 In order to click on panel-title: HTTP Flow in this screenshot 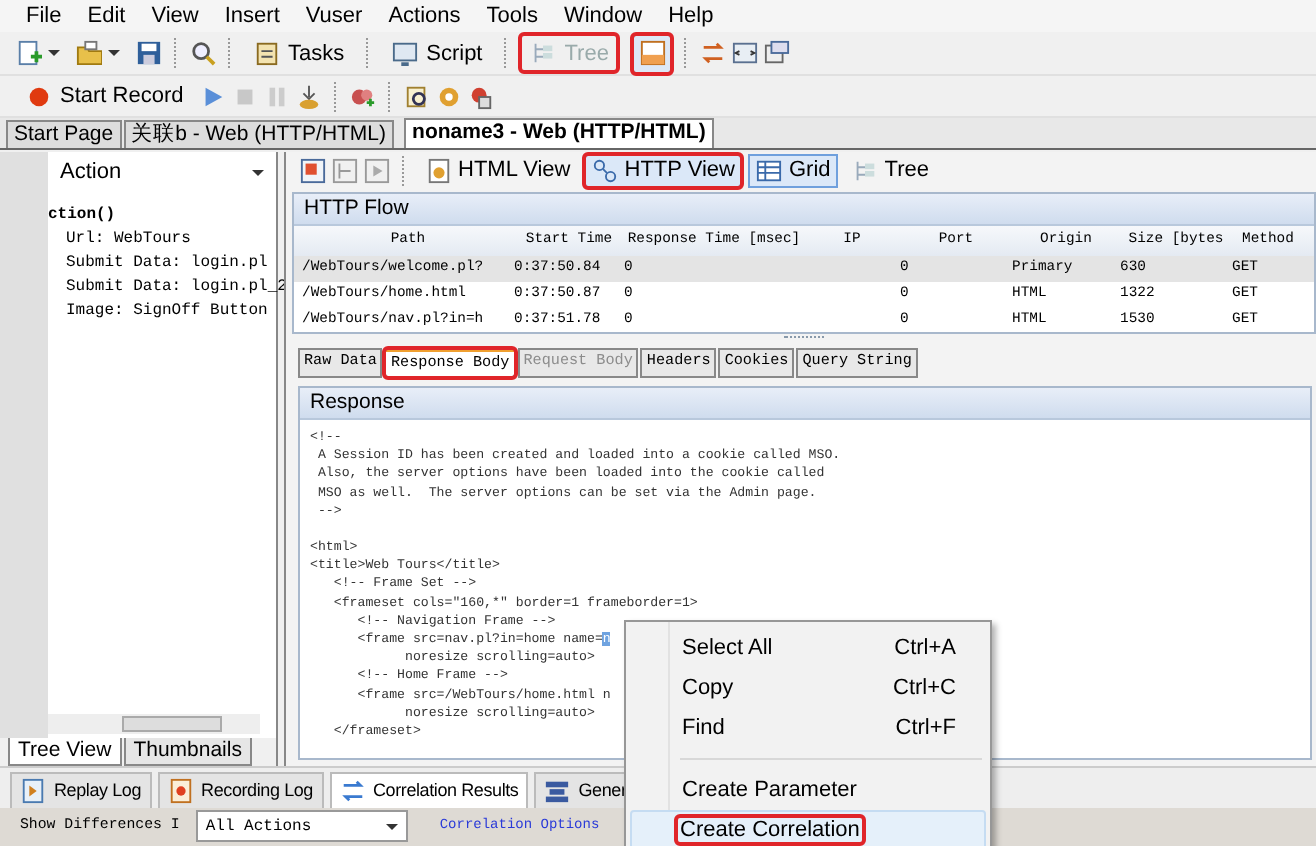, I will do `click(804, 209)`.